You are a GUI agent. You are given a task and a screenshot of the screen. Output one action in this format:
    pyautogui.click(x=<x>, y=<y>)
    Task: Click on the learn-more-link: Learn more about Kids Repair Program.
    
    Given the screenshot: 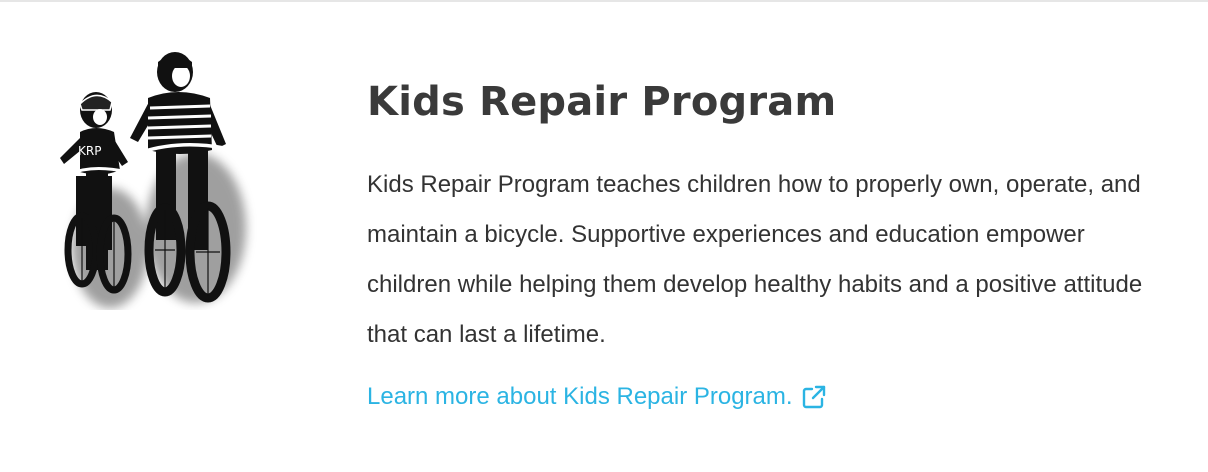 What is the action you would take?
    pyautogui.click(x=597, y=397)
    